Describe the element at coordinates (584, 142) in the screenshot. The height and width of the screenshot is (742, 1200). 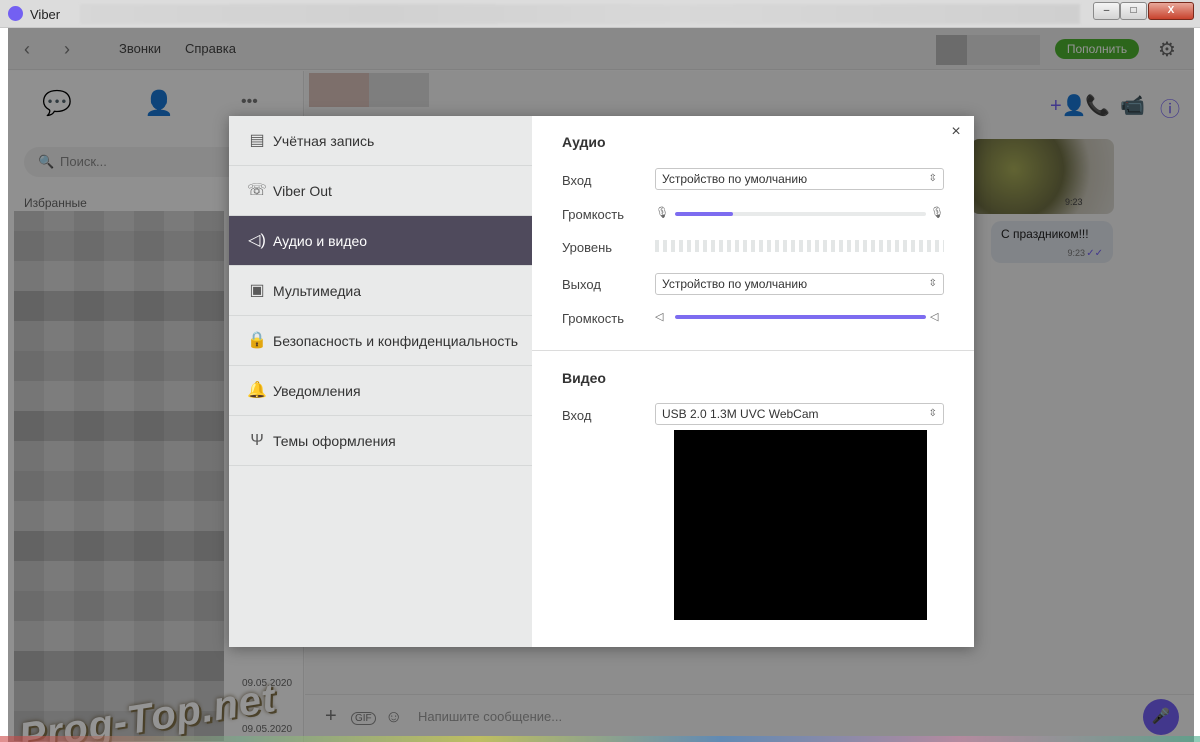
I see `audio-section-title: Аудио` at that location.